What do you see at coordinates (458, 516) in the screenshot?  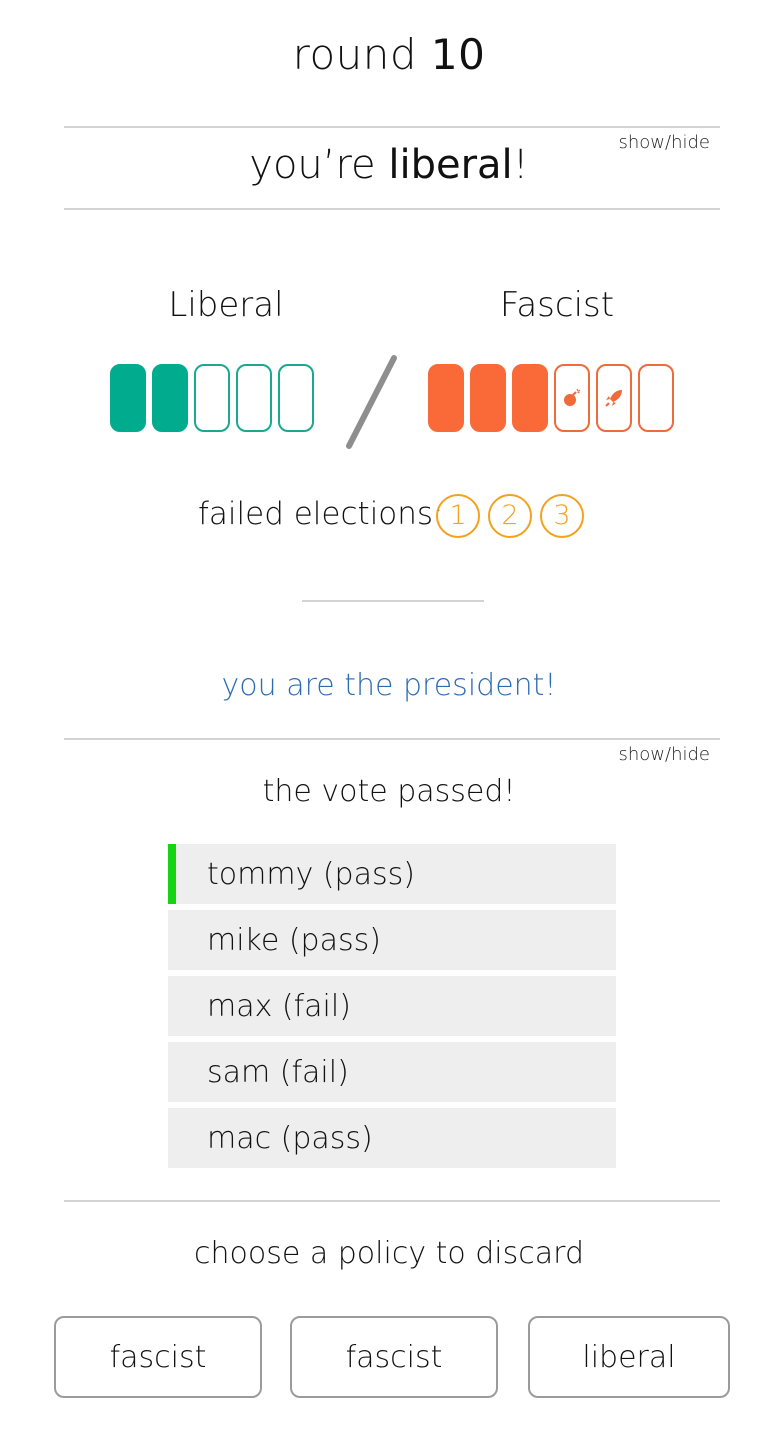 I see `election-tracker-marker: 1` at bounding box center [458, 516].